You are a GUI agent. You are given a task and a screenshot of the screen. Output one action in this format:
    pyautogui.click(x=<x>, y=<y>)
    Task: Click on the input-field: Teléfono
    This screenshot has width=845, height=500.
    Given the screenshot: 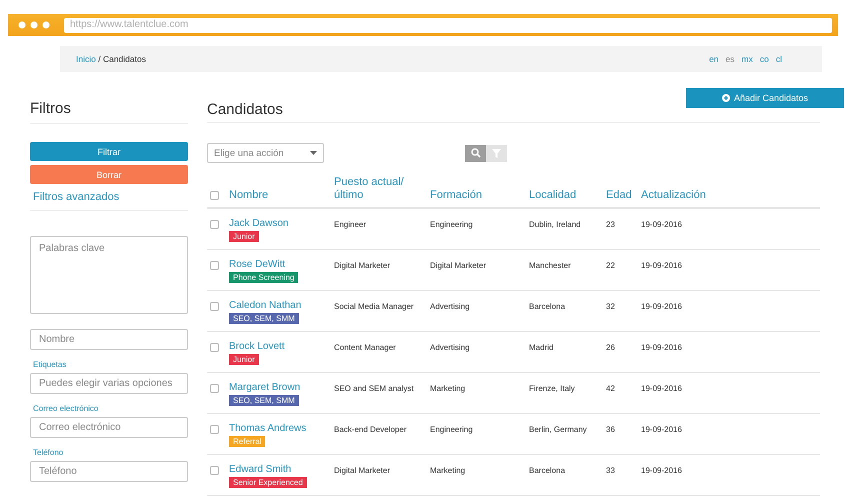 What is the action you would take?
    pyautogui.click(x=109, y=471)
    